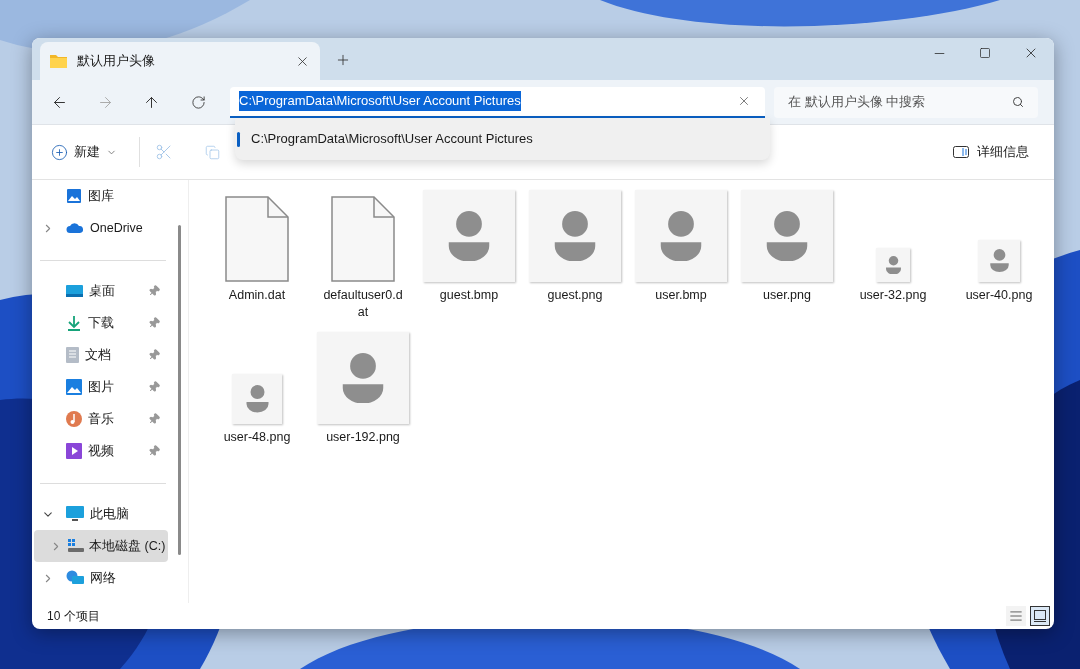  What do you see at coordinates (787, 295) in the screenshot?
I see `file-name: user.png` at bounding box center [787, 295].